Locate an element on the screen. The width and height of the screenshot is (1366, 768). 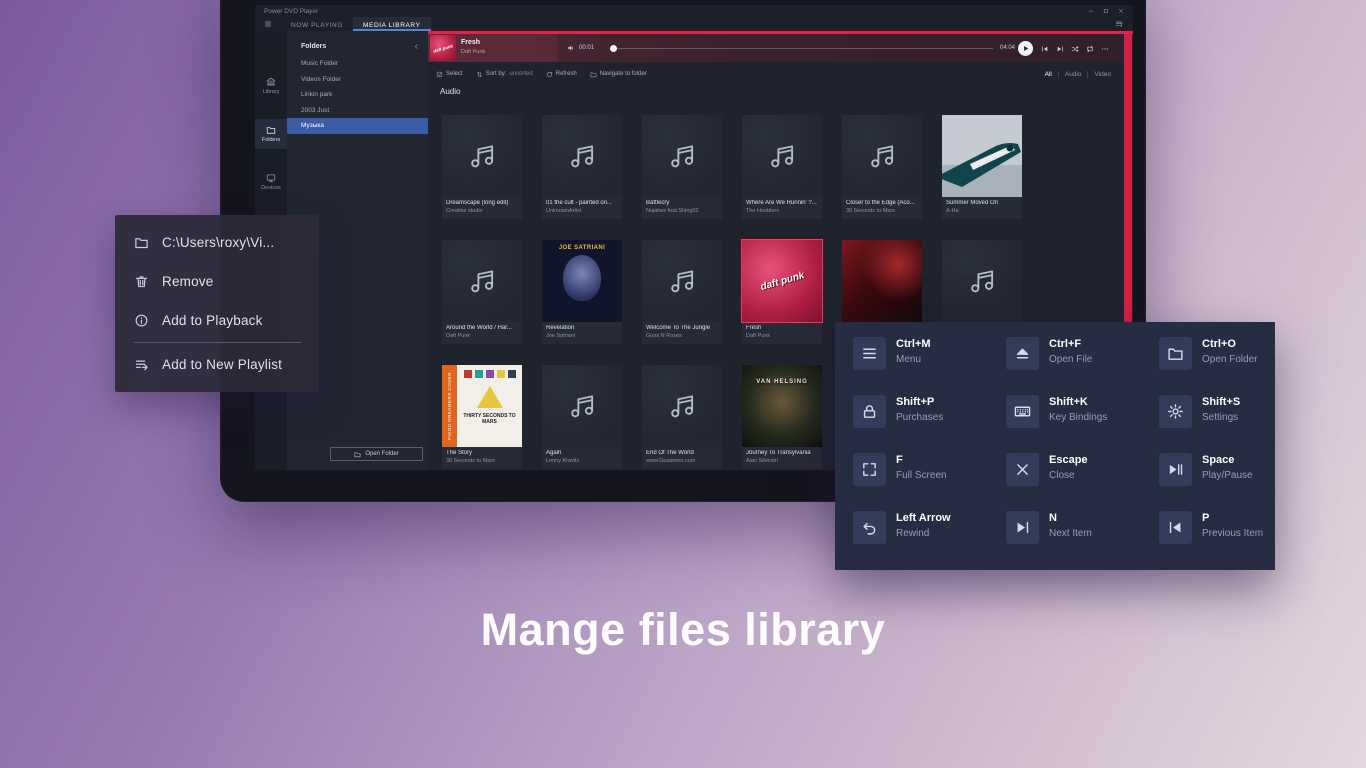
album-label: End Of The World www.Gusanero.com is located at coordinates (682, 458).